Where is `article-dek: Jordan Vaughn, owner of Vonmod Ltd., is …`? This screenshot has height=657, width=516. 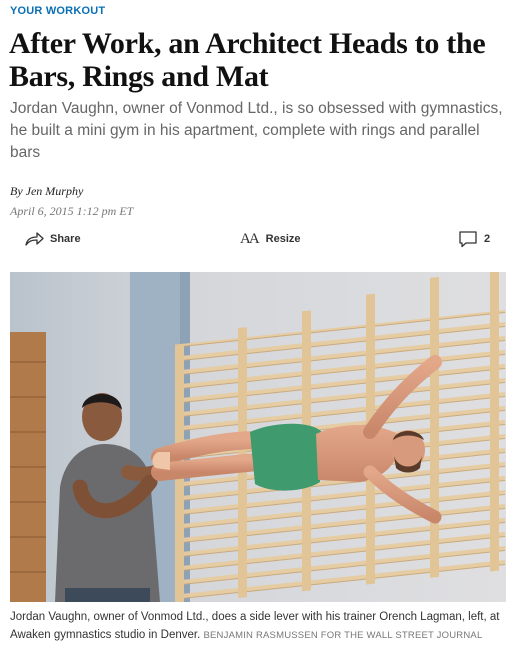
article-dek: Jordan Vaughn, owner of Vonmod Ltd., is … is located at coordinates (256, 130).